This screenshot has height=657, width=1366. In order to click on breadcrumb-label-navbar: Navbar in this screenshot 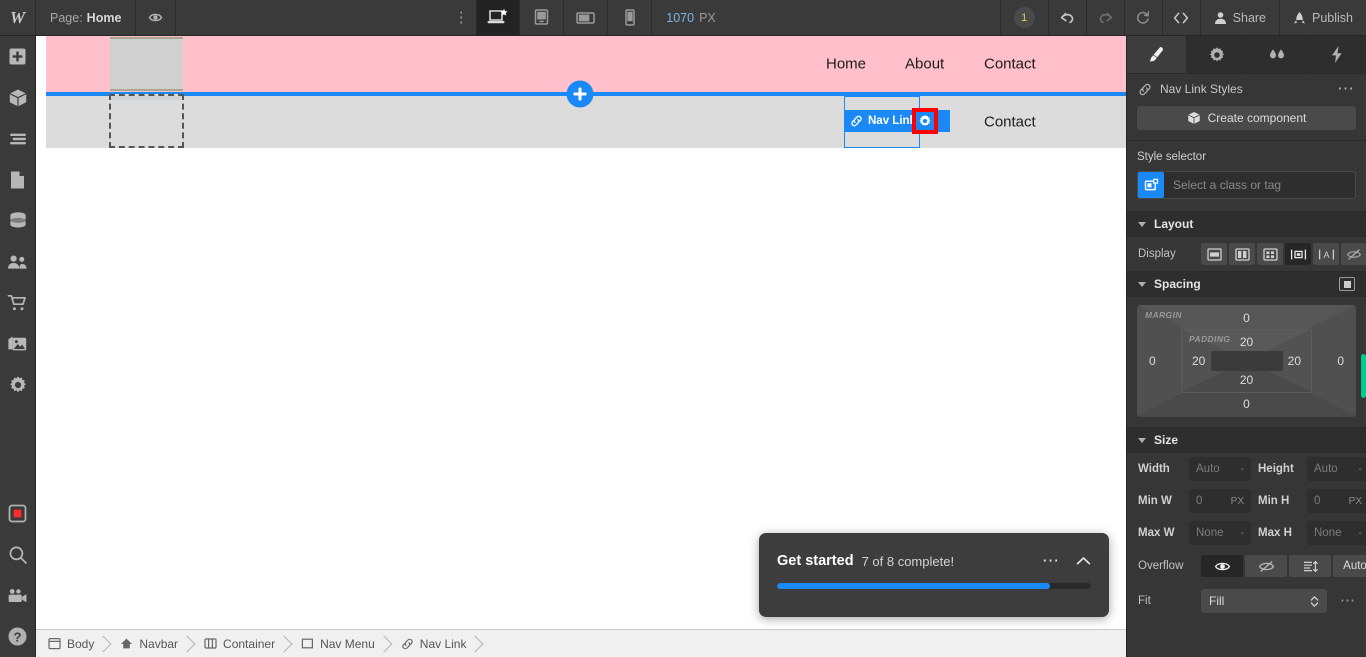, I will do `click(159, 643)`.